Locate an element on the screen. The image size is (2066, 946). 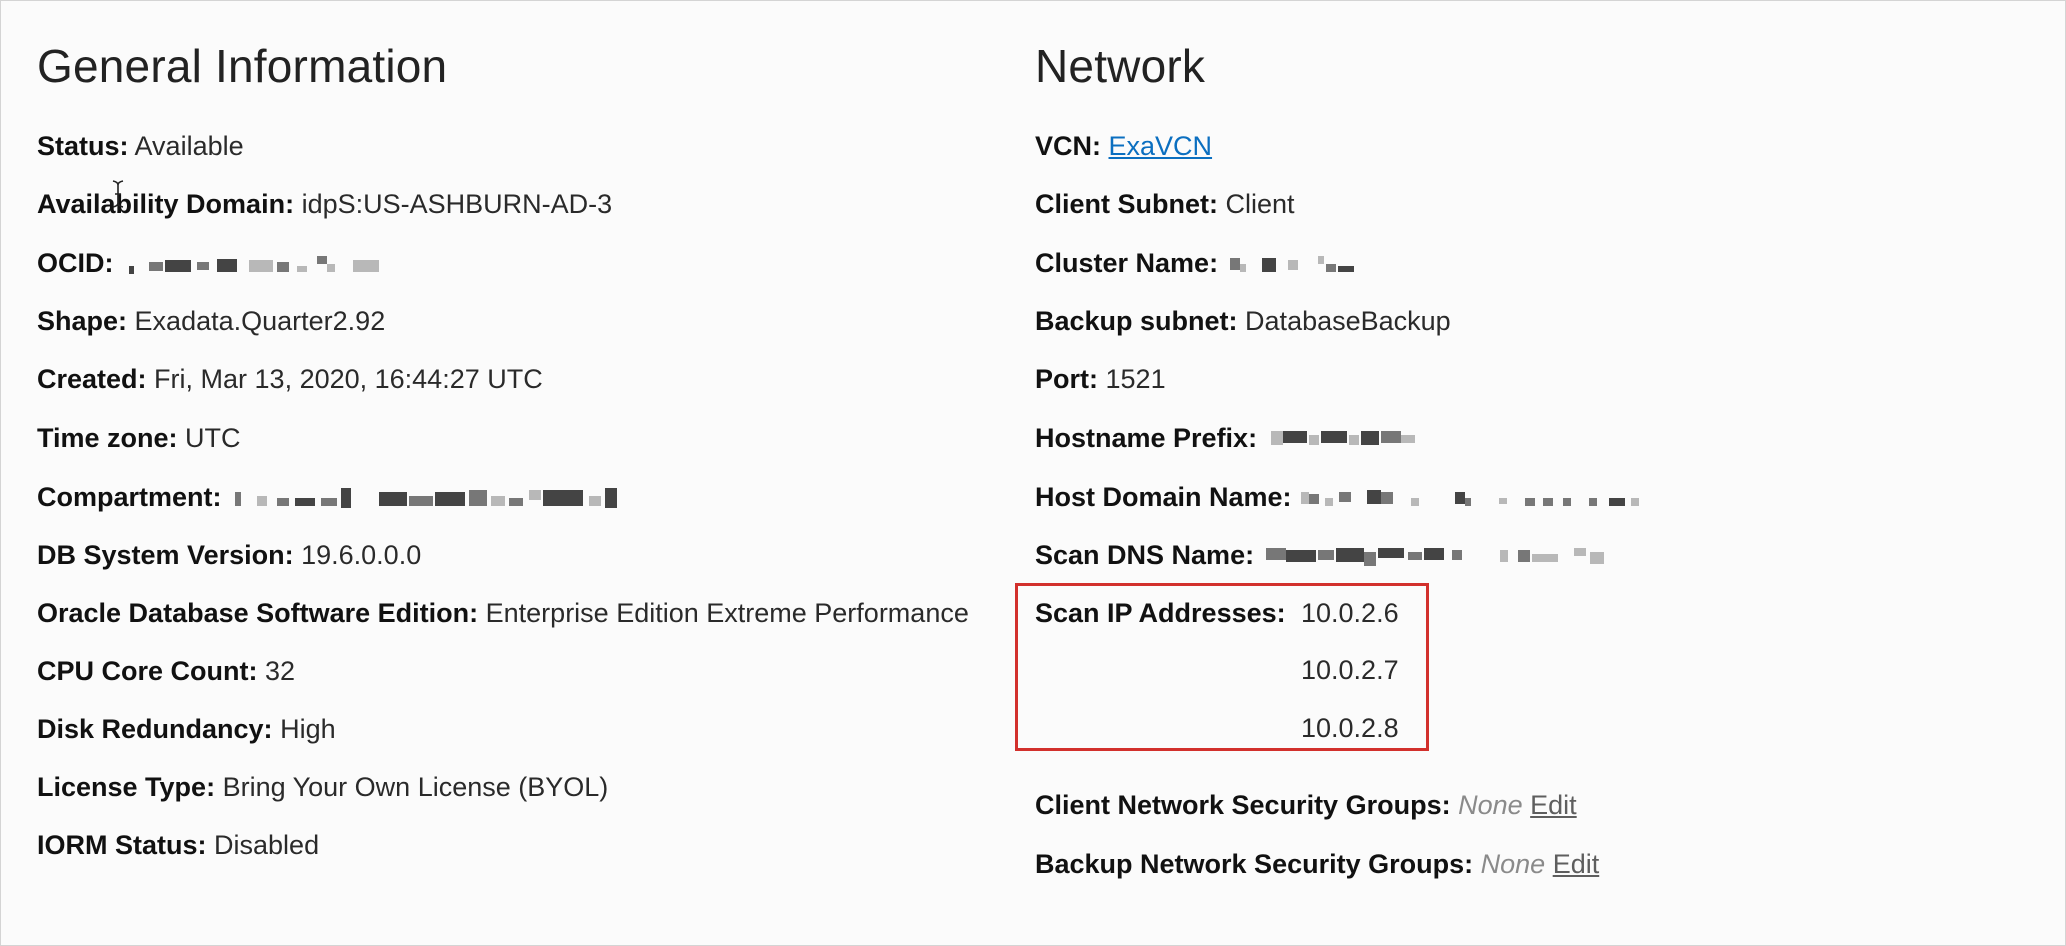
host-domain-name-row: Host Domain Name: is located at coordinates (1397, 497).